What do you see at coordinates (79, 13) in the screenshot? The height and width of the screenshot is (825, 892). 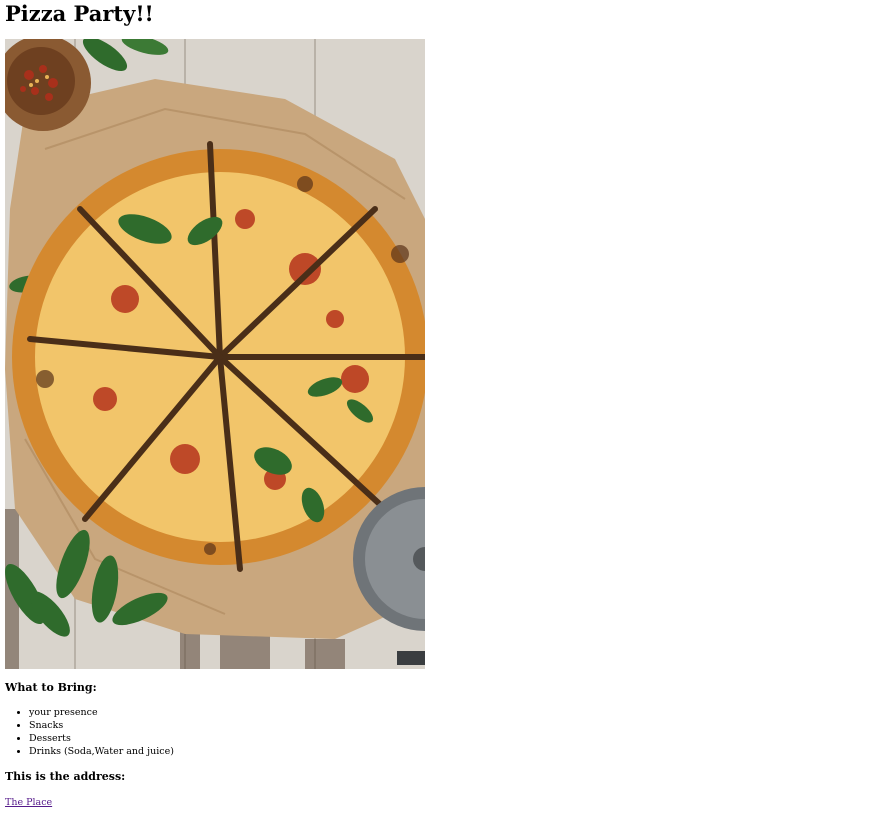 I see `page-title: Pizza Party!!` at bounding box center [79, 13].